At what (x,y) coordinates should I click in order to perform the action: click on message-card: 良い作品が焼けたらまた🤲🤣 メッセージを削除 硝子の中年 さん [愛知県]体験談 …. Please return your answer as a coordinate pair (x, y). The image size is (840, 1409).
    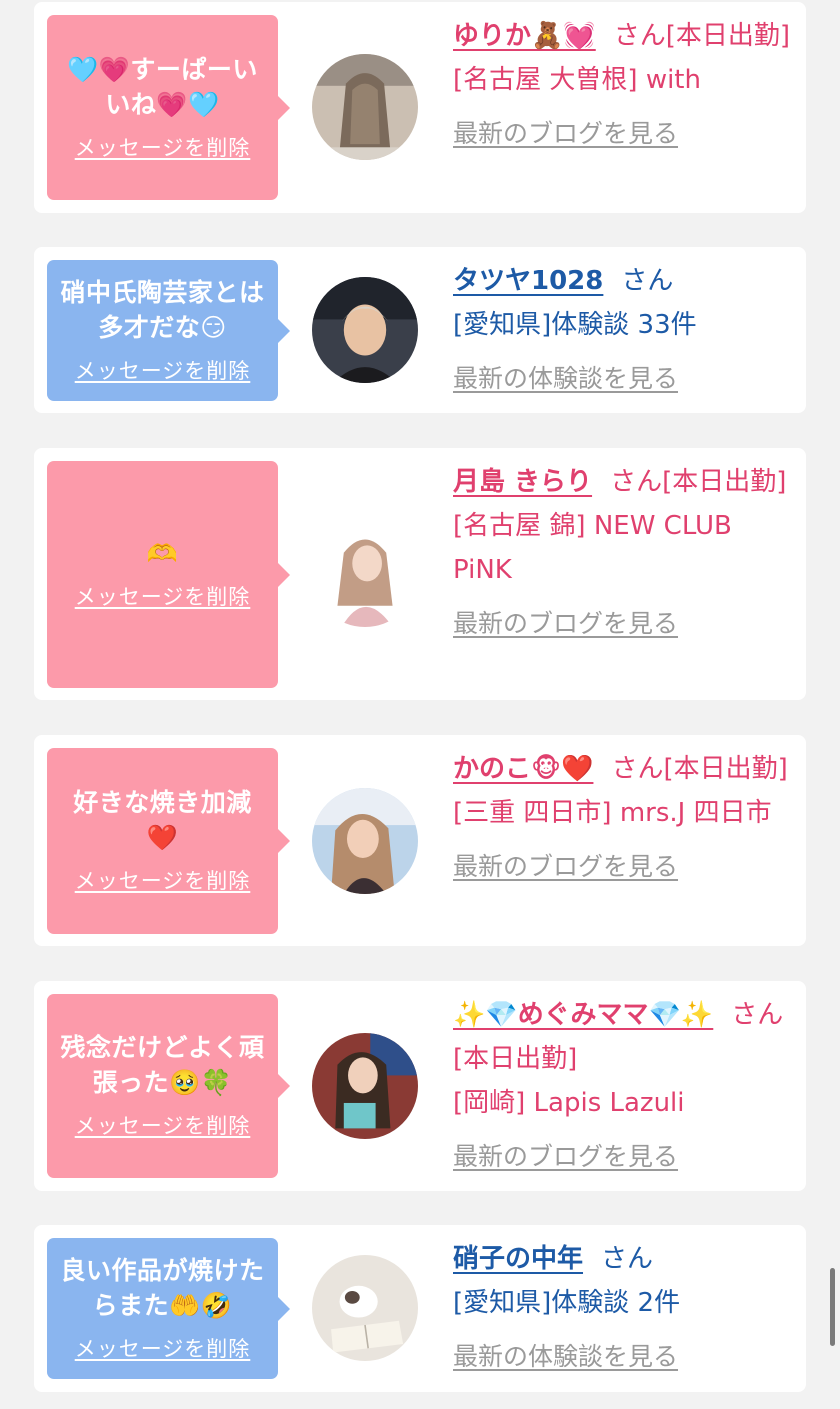
    Looking at the image, I should click on (420, 1308).